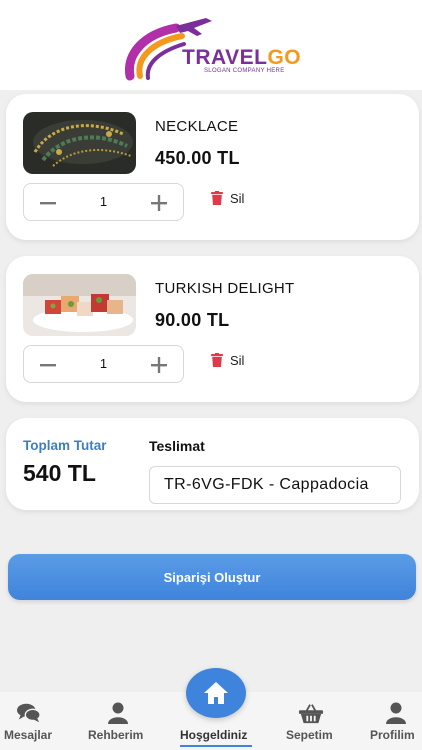 This screenshot has width=422, height=750. What do you see at coordinates (79, 305) in the screenshot?
I see `turkish-delight-photo` at bounding box center [79, 305].